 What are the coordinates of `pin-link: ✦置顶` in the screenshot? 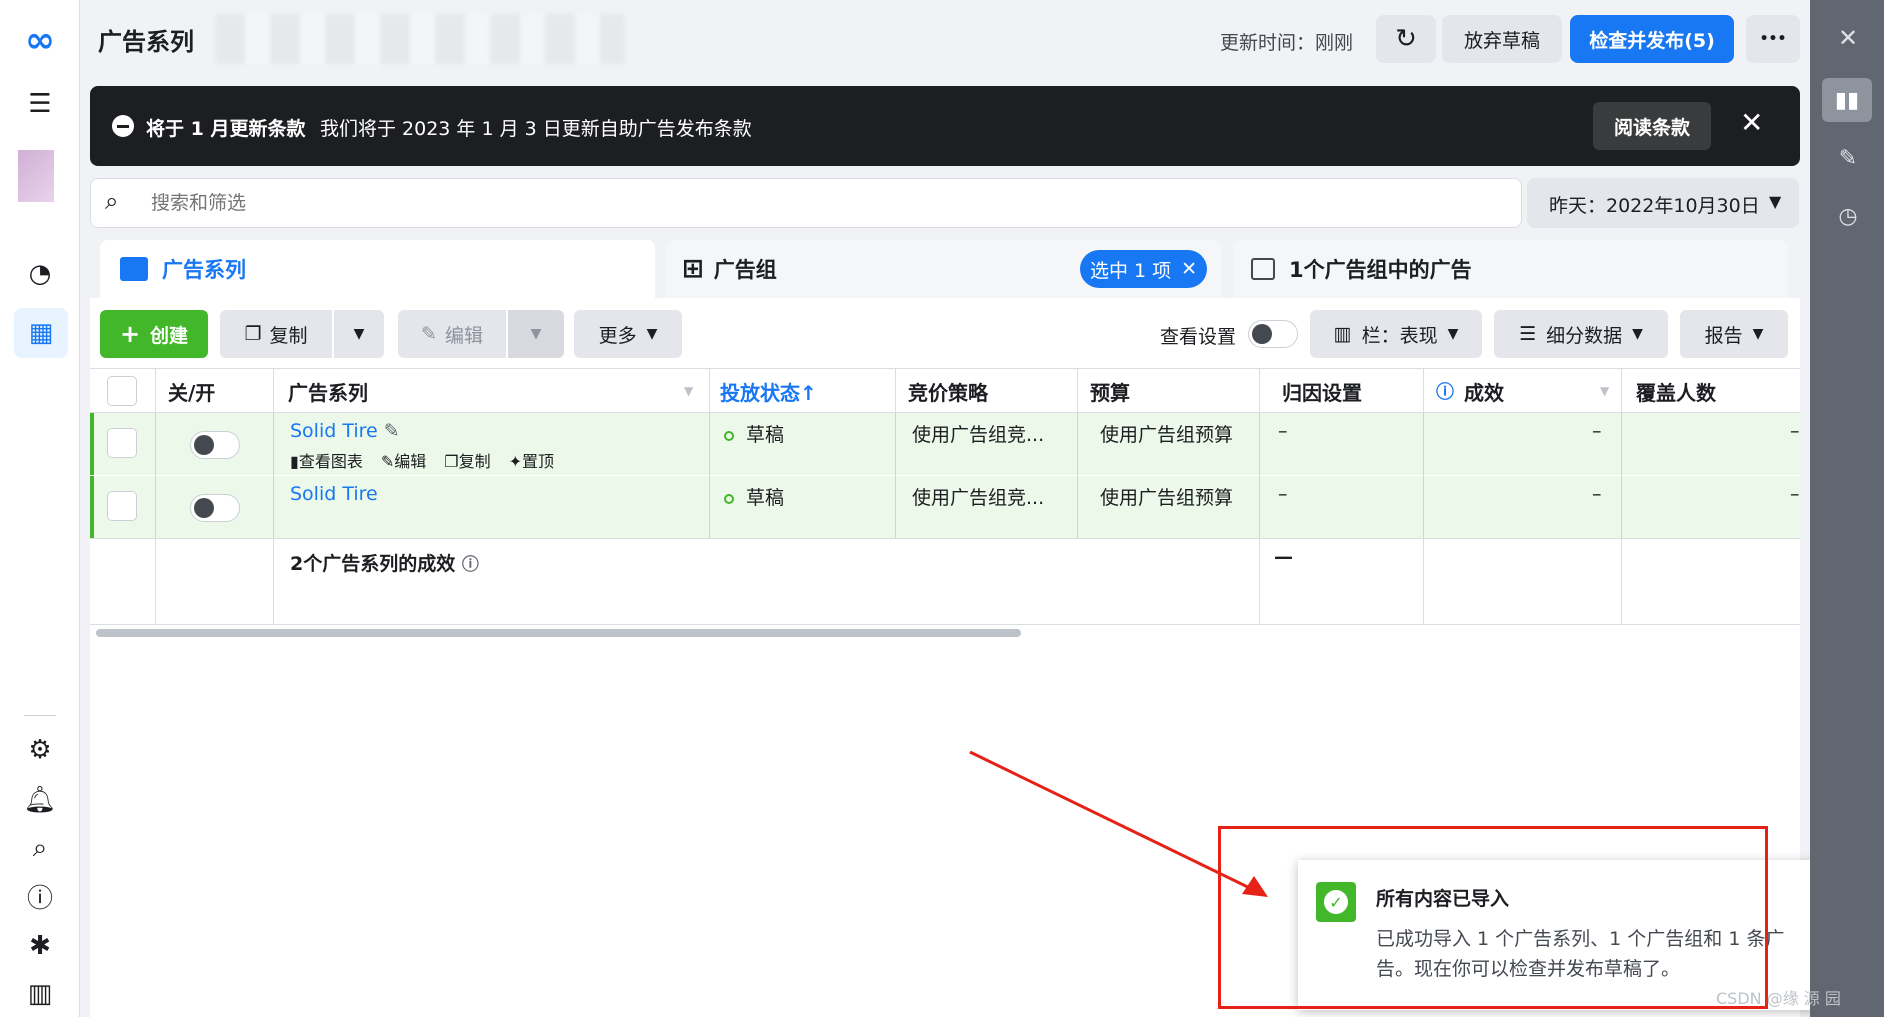 It's located at (531, 460).